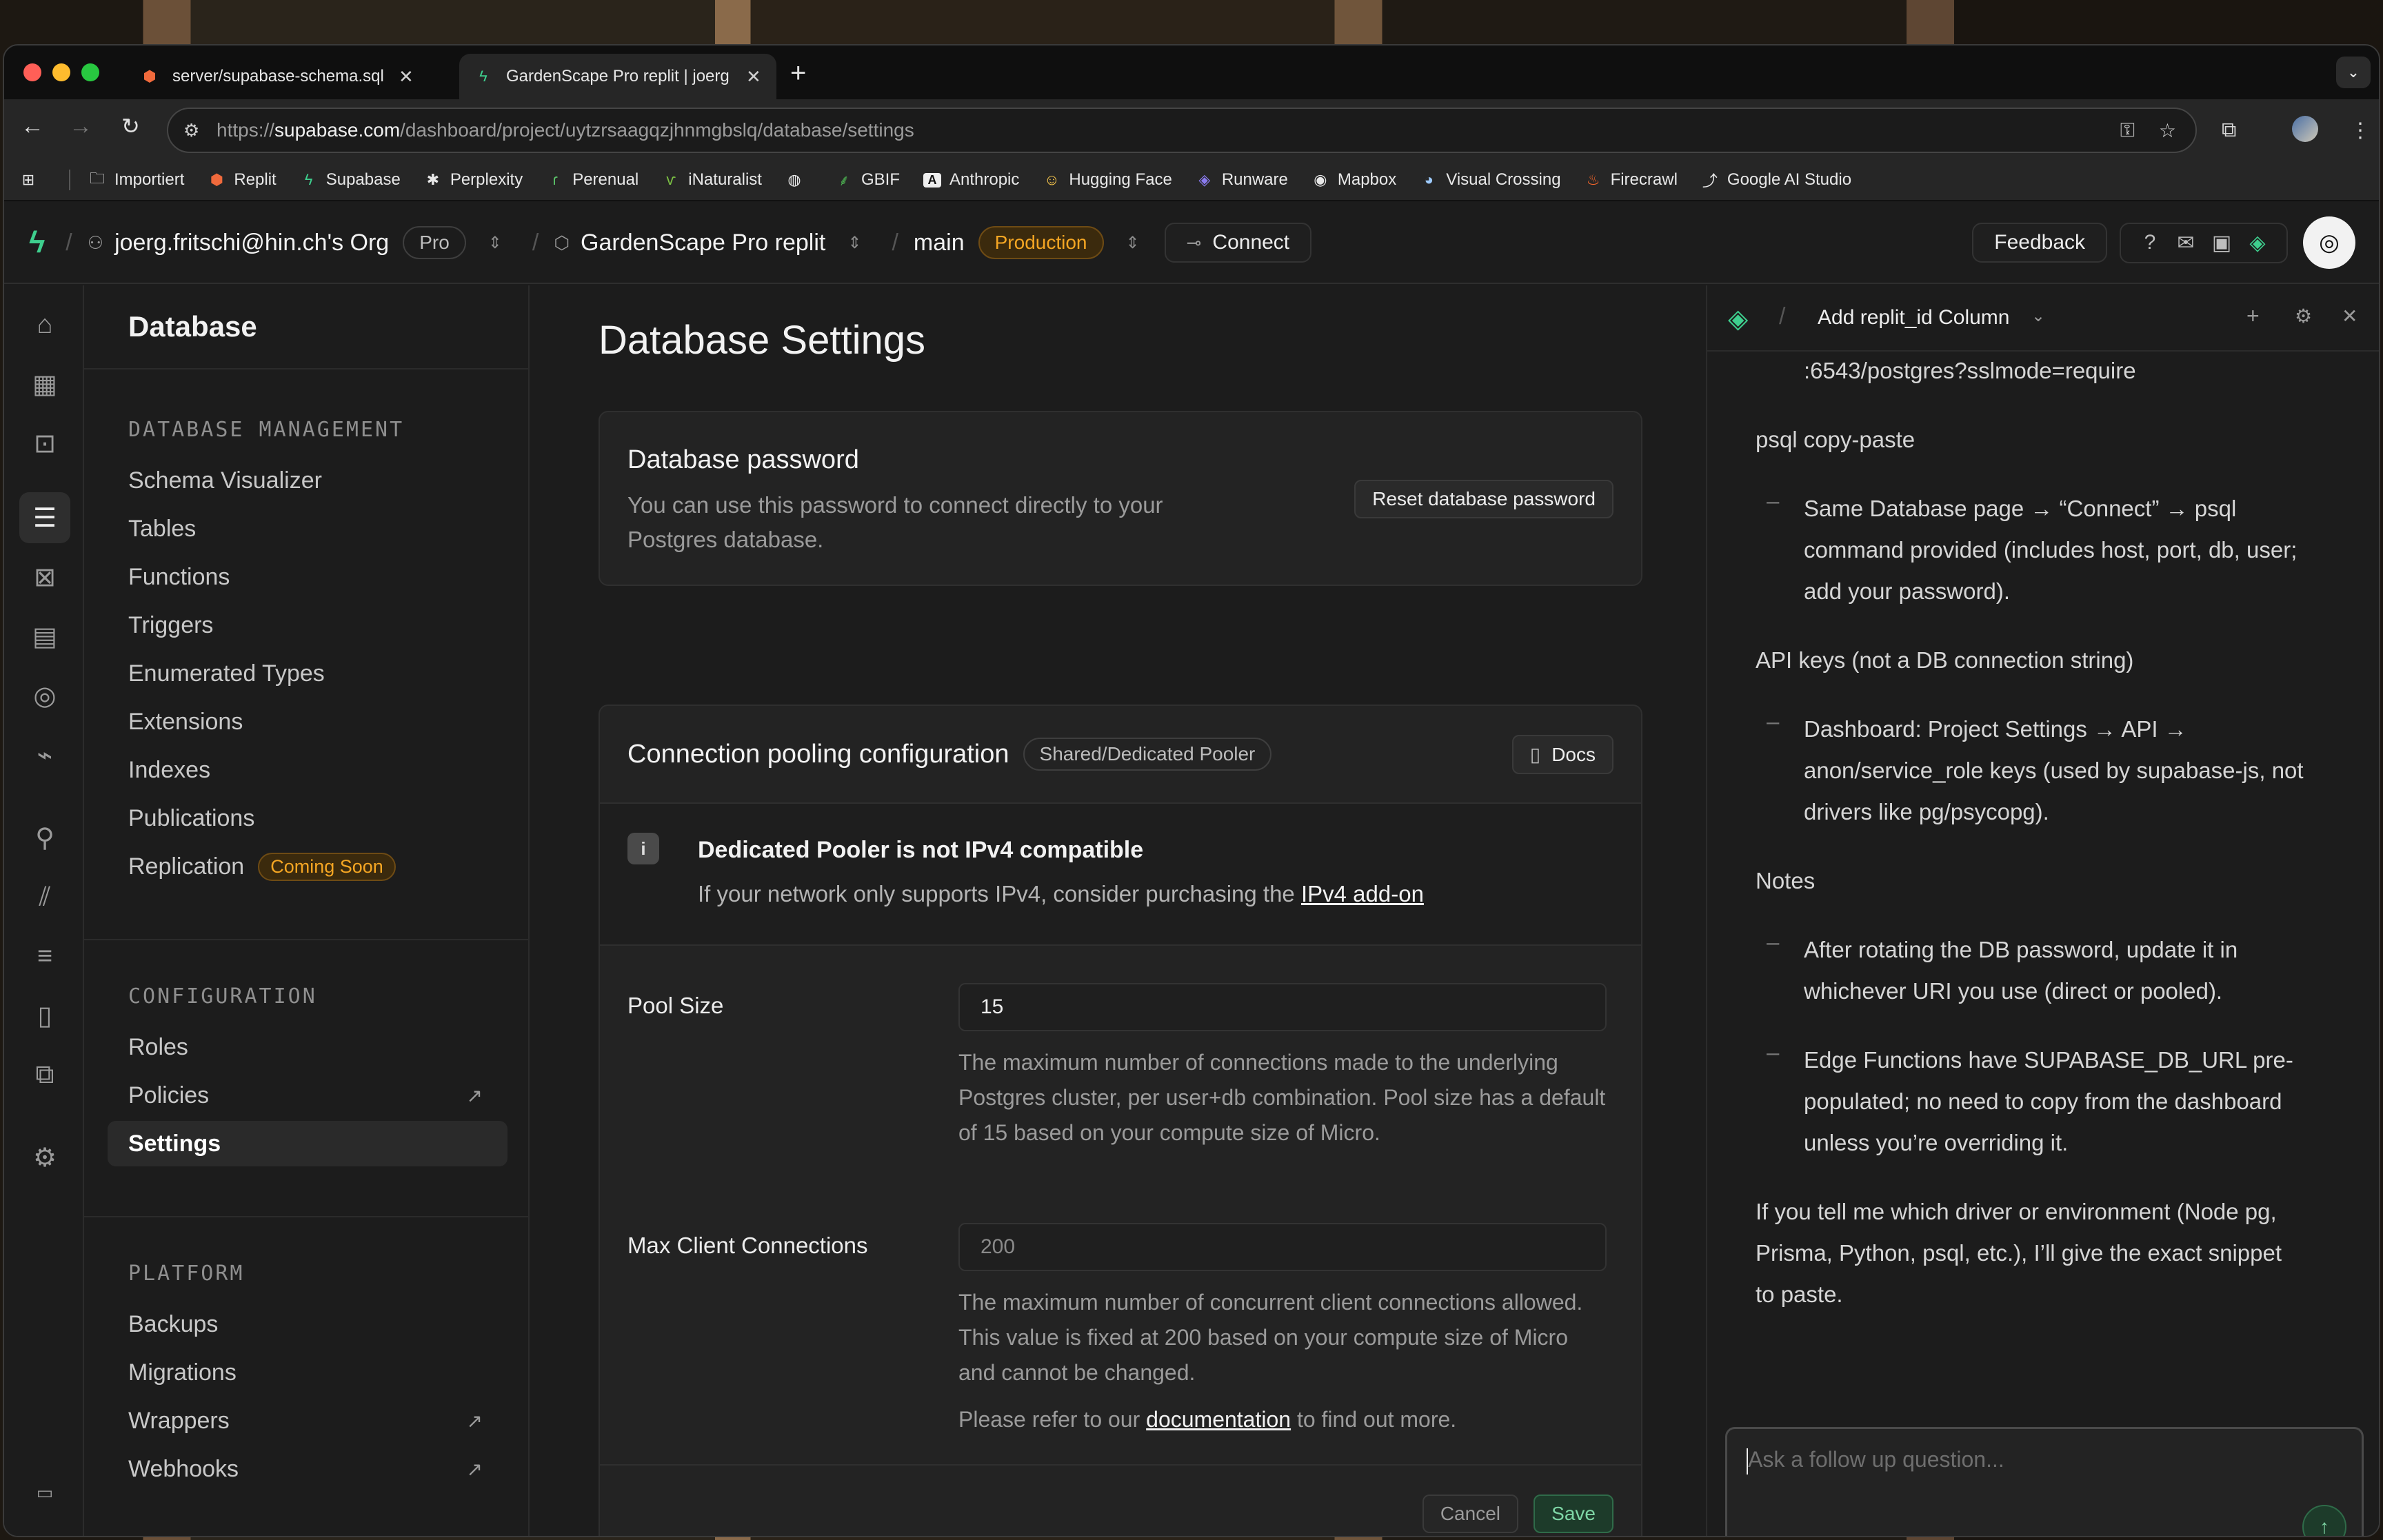 This screenshot has width=2383, height=1540. Describe the element at coordinates (32, 72) in the screenshot. I see `close-window-button` at that location.